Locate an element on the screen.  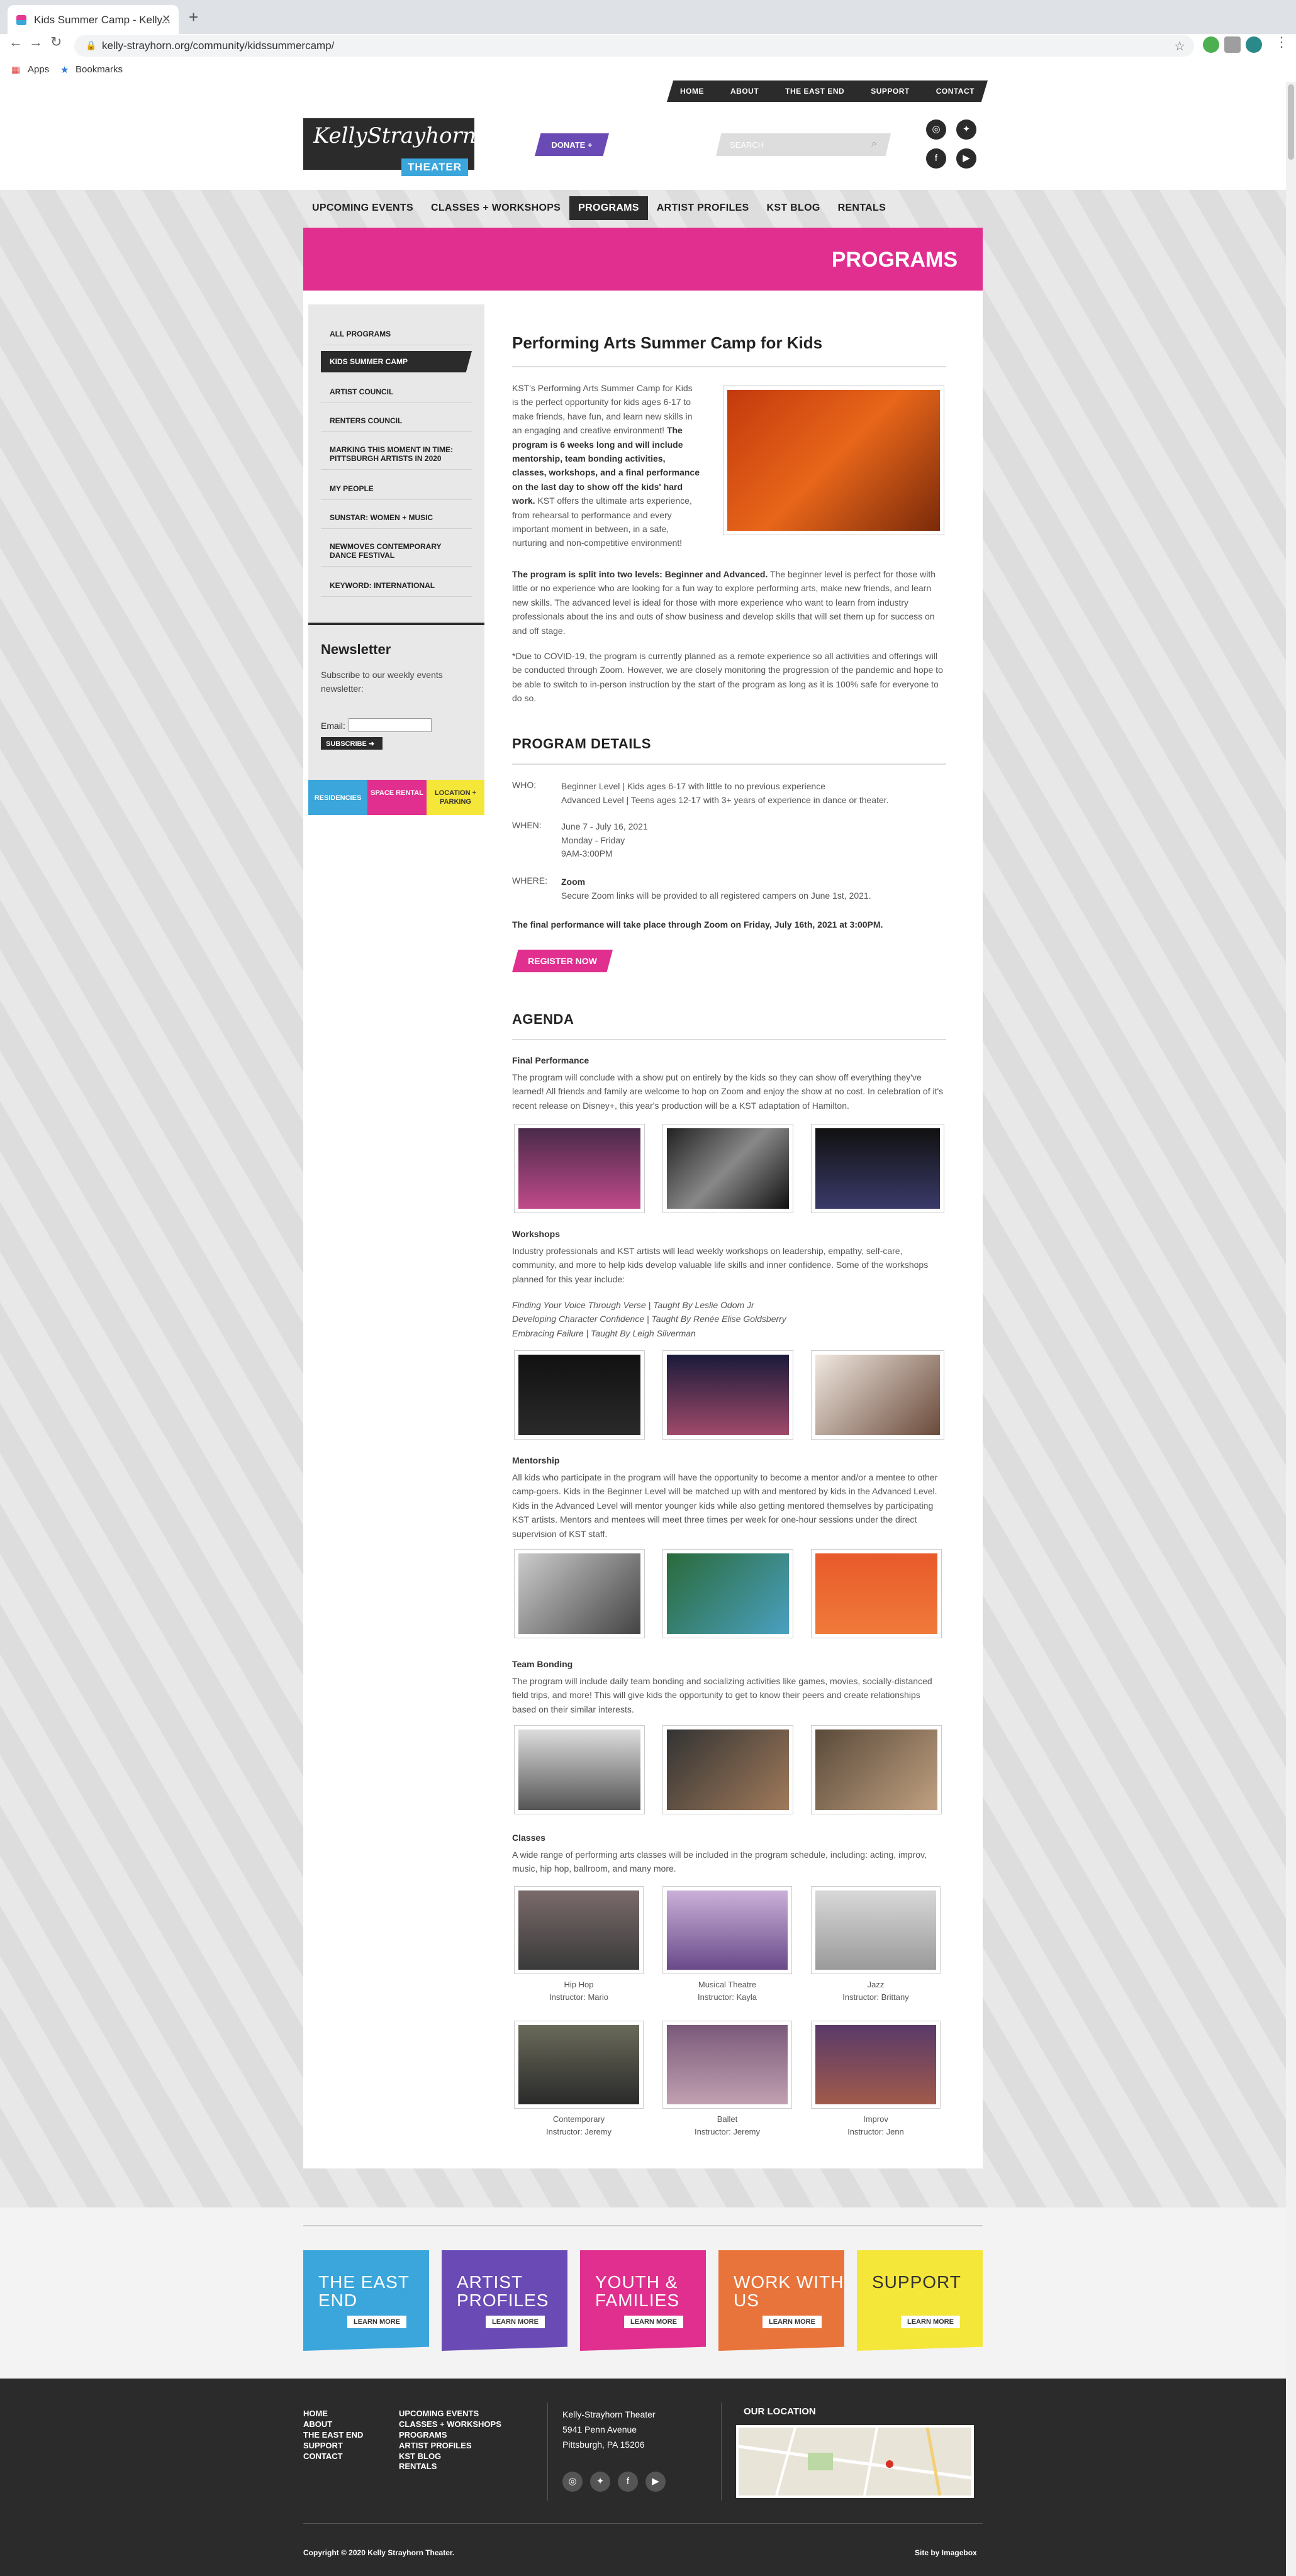
class-caption: Contemporary Instructor: Jeremy is located at coordinates (579, 2125).